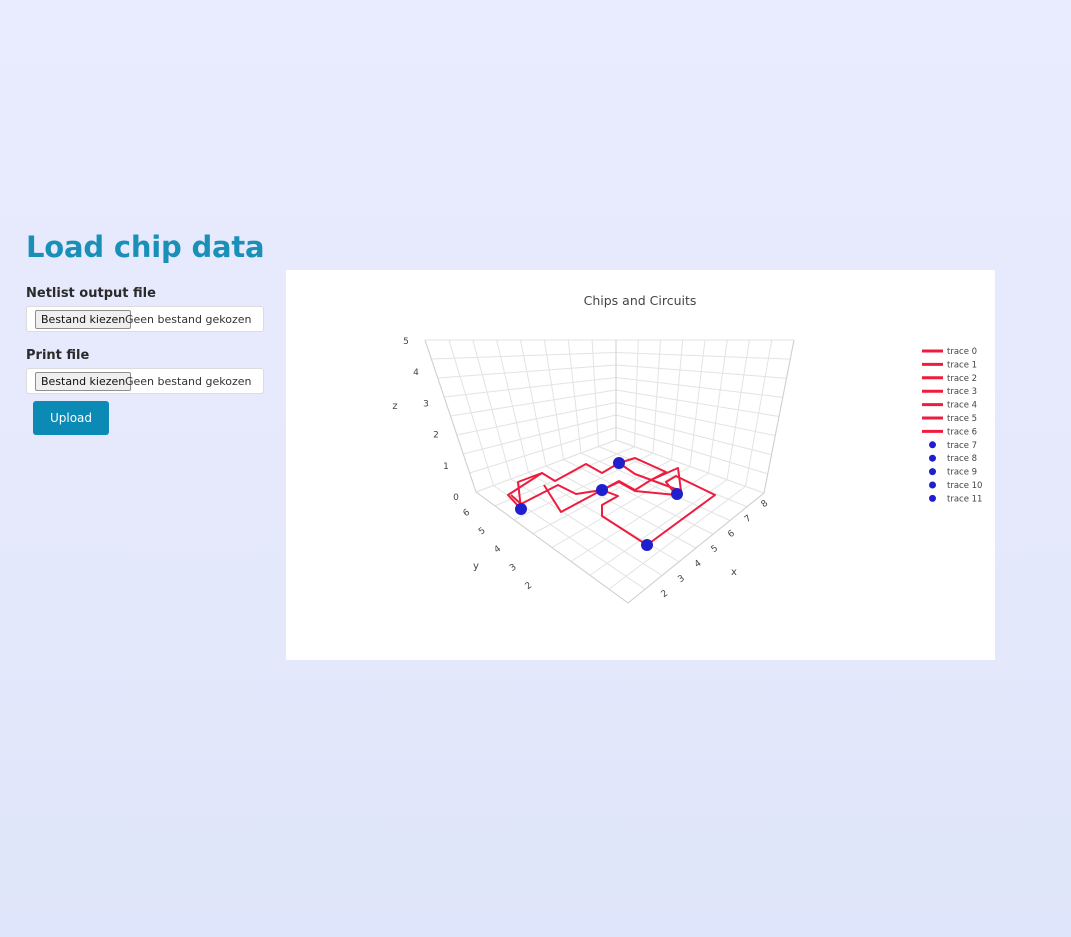  What do you see at coordinates (765, 504) in the screenshot?
I see `x-tick-label: 8` at bounding box center [765, 504].